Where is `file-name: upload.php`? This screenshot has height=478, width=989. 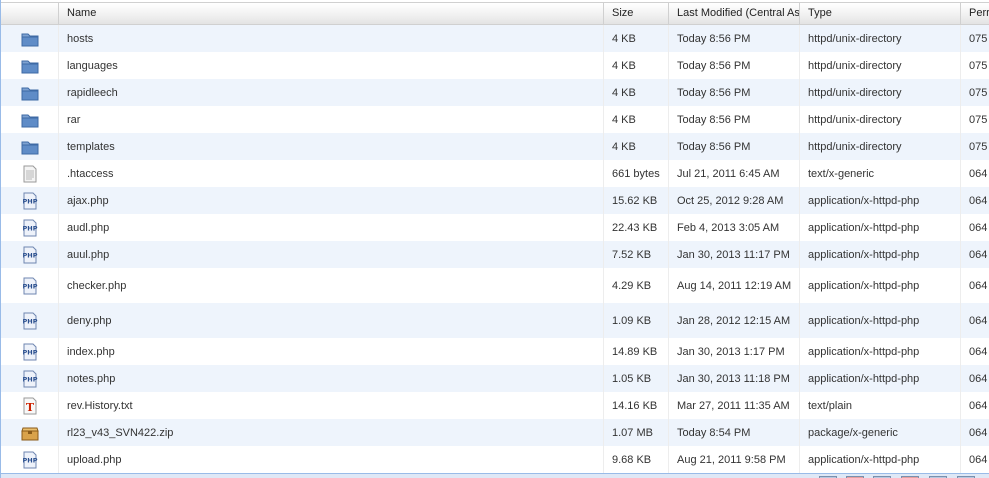 file-name: upload.php is located at coordinates (331, 459).